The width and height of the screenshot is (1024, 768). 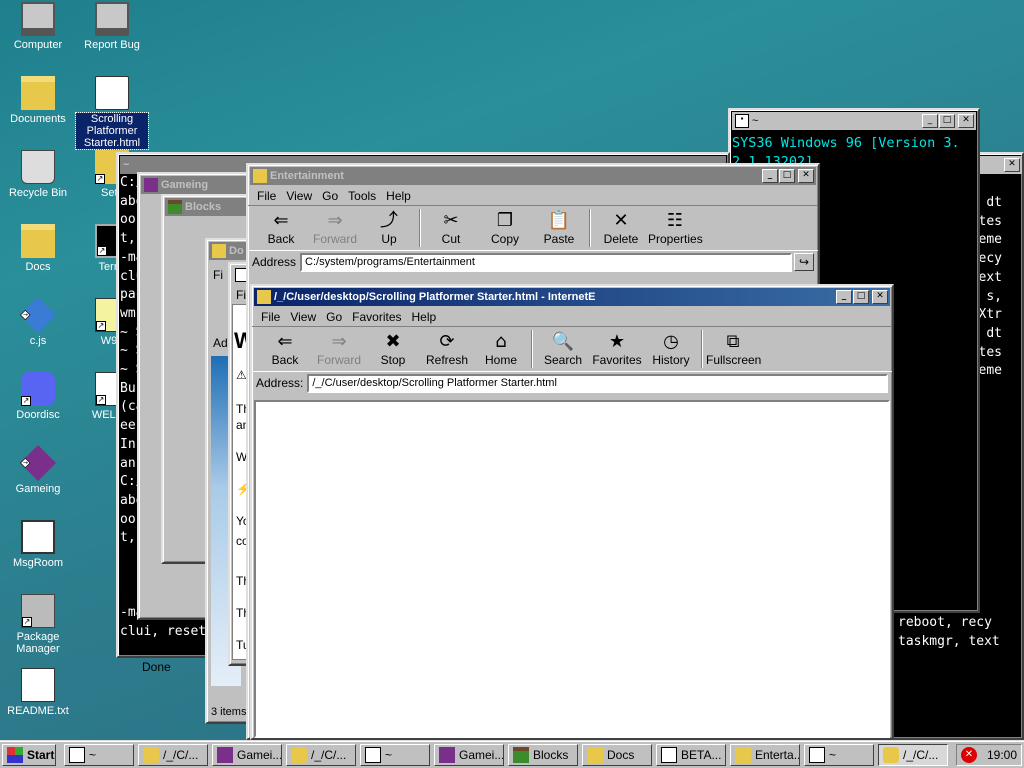 I want to click on desktop-icon: Documents, so click(x=38, y=100).